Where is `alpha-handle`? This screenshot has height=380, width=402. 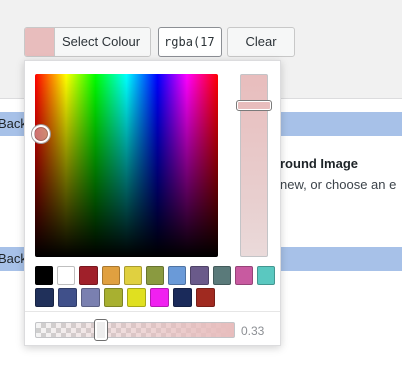
alpha-handle is located at coordinates (101, 330).